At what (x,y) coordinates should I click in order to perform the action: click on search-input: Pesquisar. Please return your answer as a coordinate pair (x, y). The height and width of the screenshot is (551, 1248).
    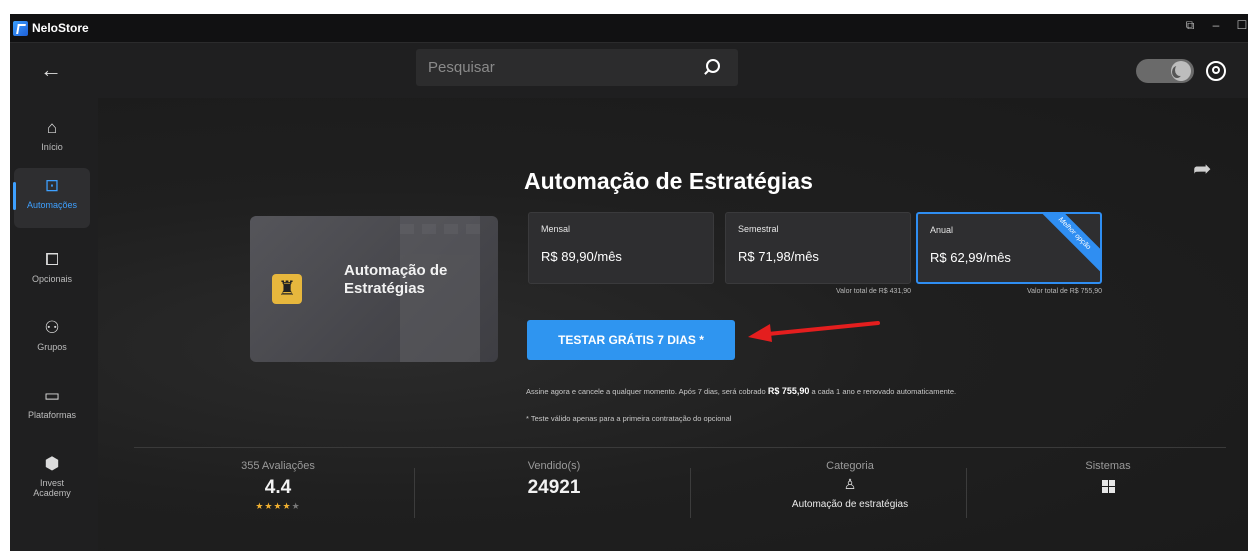
    Looking at the image, I should click on (461, 67).